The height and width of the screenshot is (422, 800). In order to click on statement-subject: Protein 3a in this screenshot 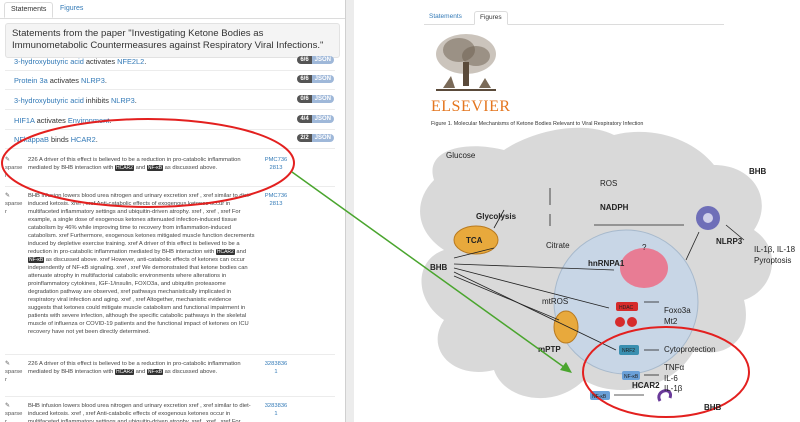, I will do `click(31, 80)`.